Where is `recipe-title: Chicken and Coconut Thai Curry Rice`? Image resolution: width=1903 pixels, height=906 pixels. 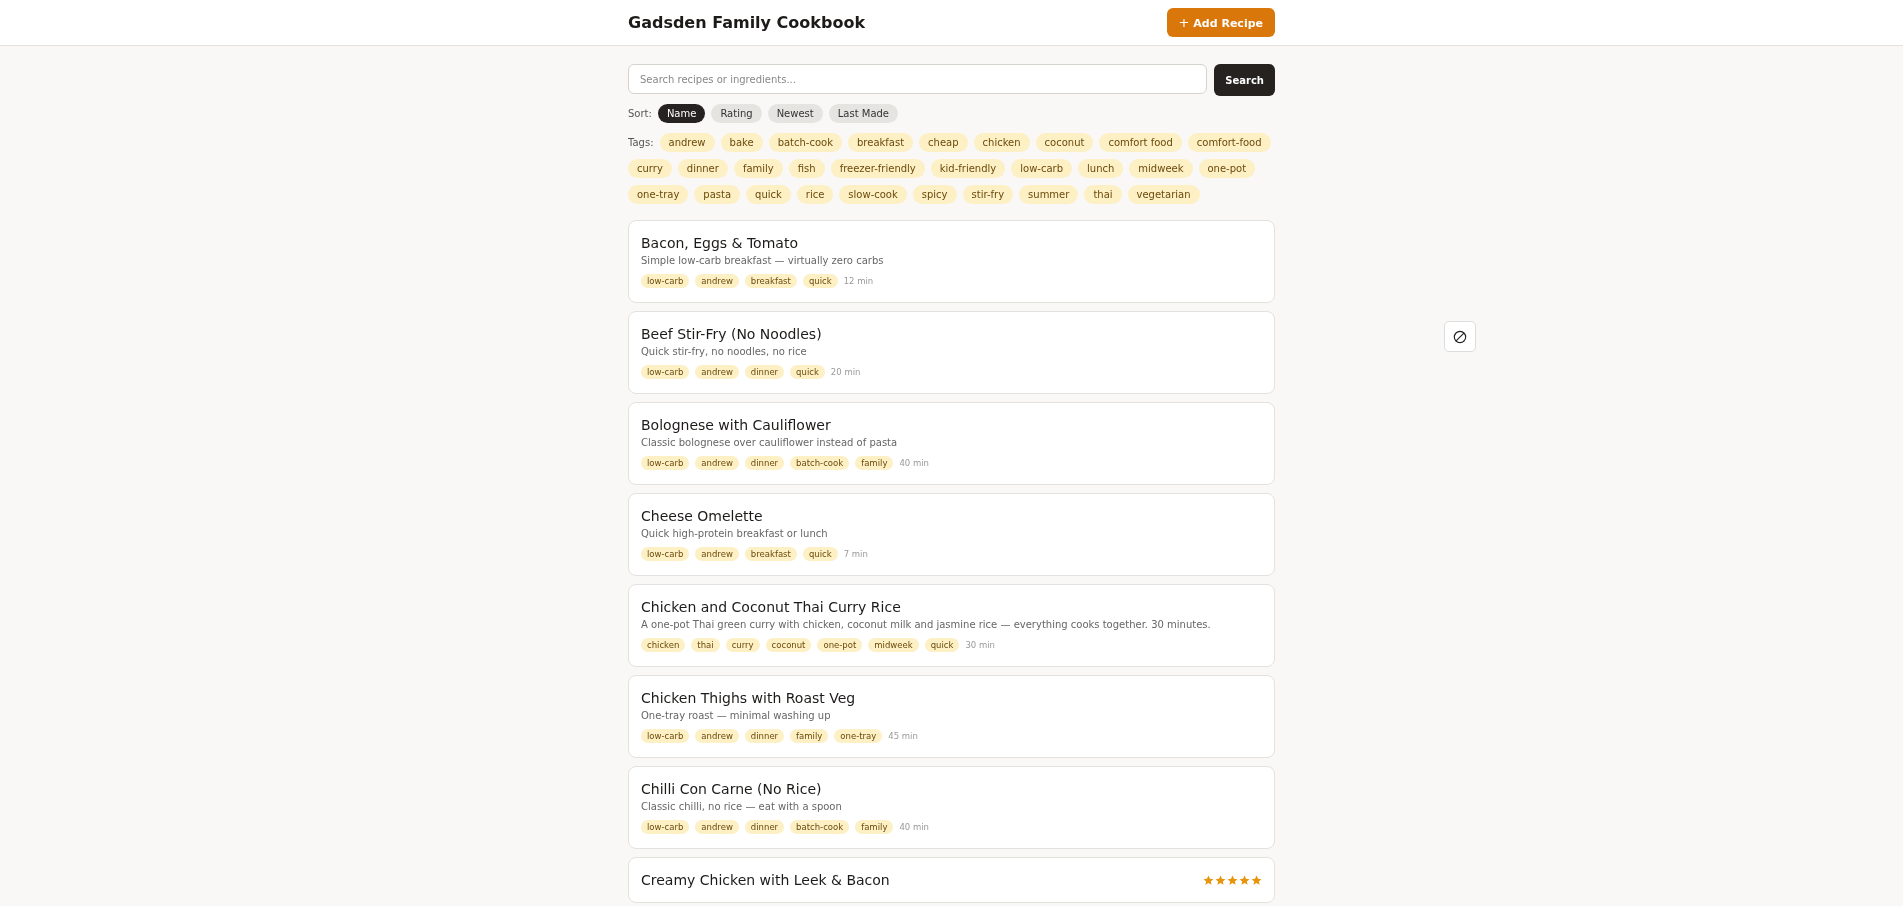 recipe-title: Chicken and Coconut Thai Curry Rice is located at coordinates (771, 607).